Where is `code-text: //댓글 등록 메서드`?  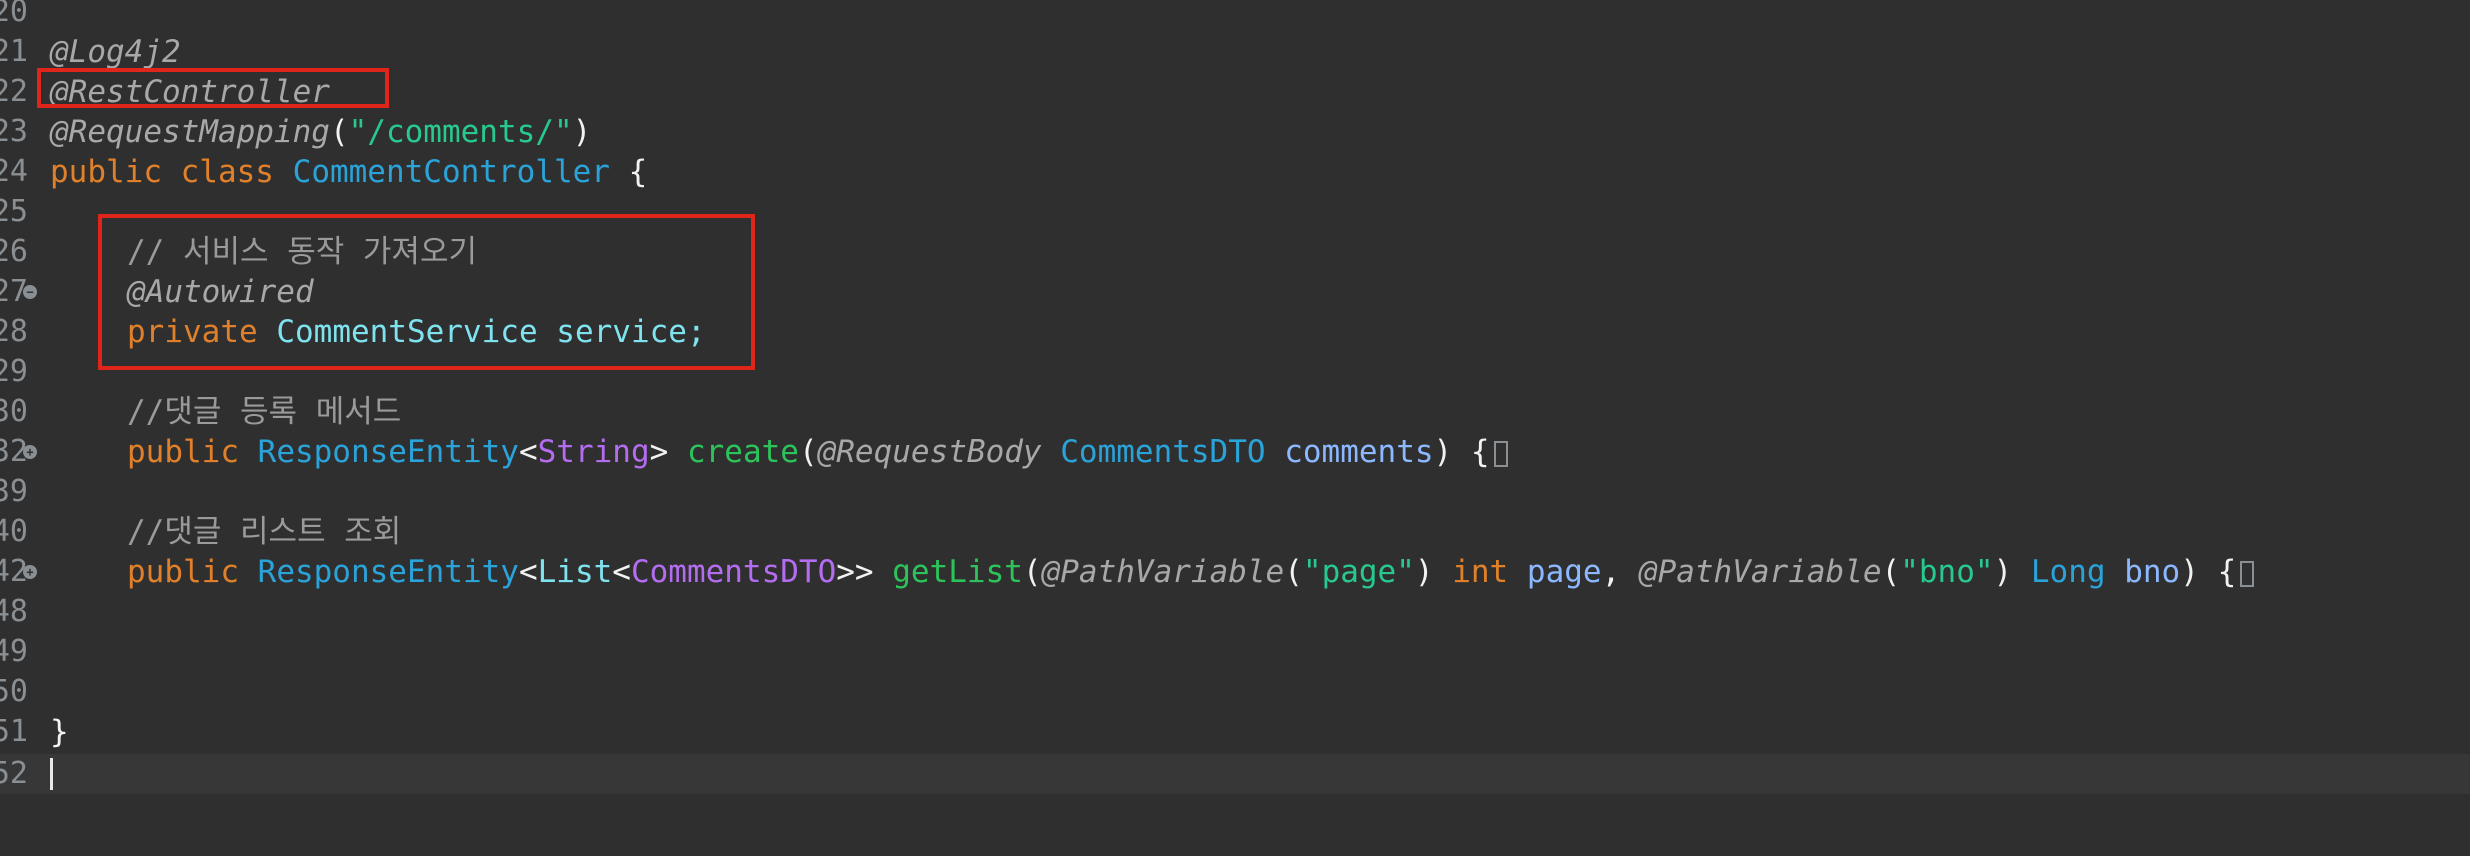 code-text: //댓글 등록 메서드 is located at coordinates (264, 412).